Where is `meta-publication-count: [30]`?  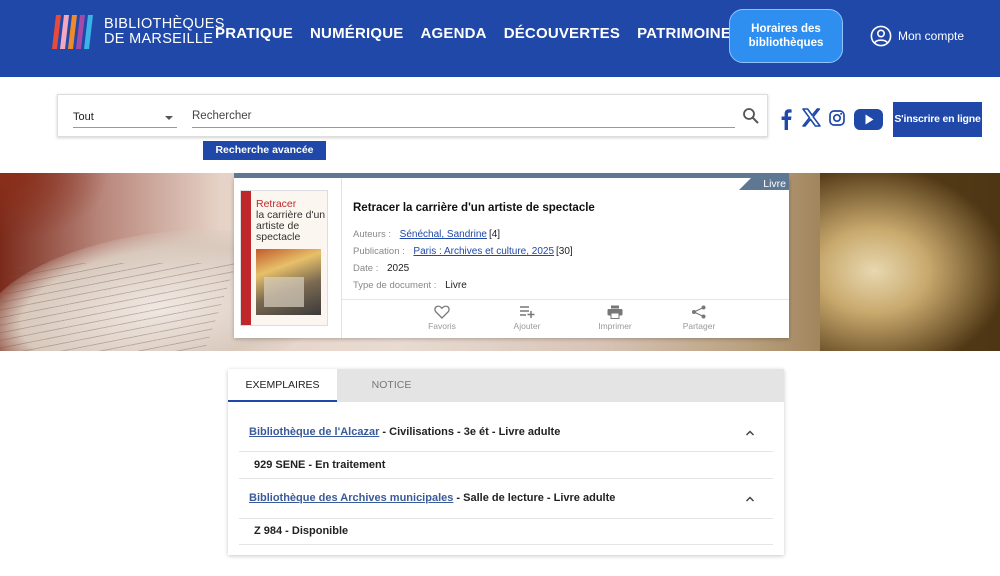
meta-publication-count: [30] is located at coordinates (564, 251).